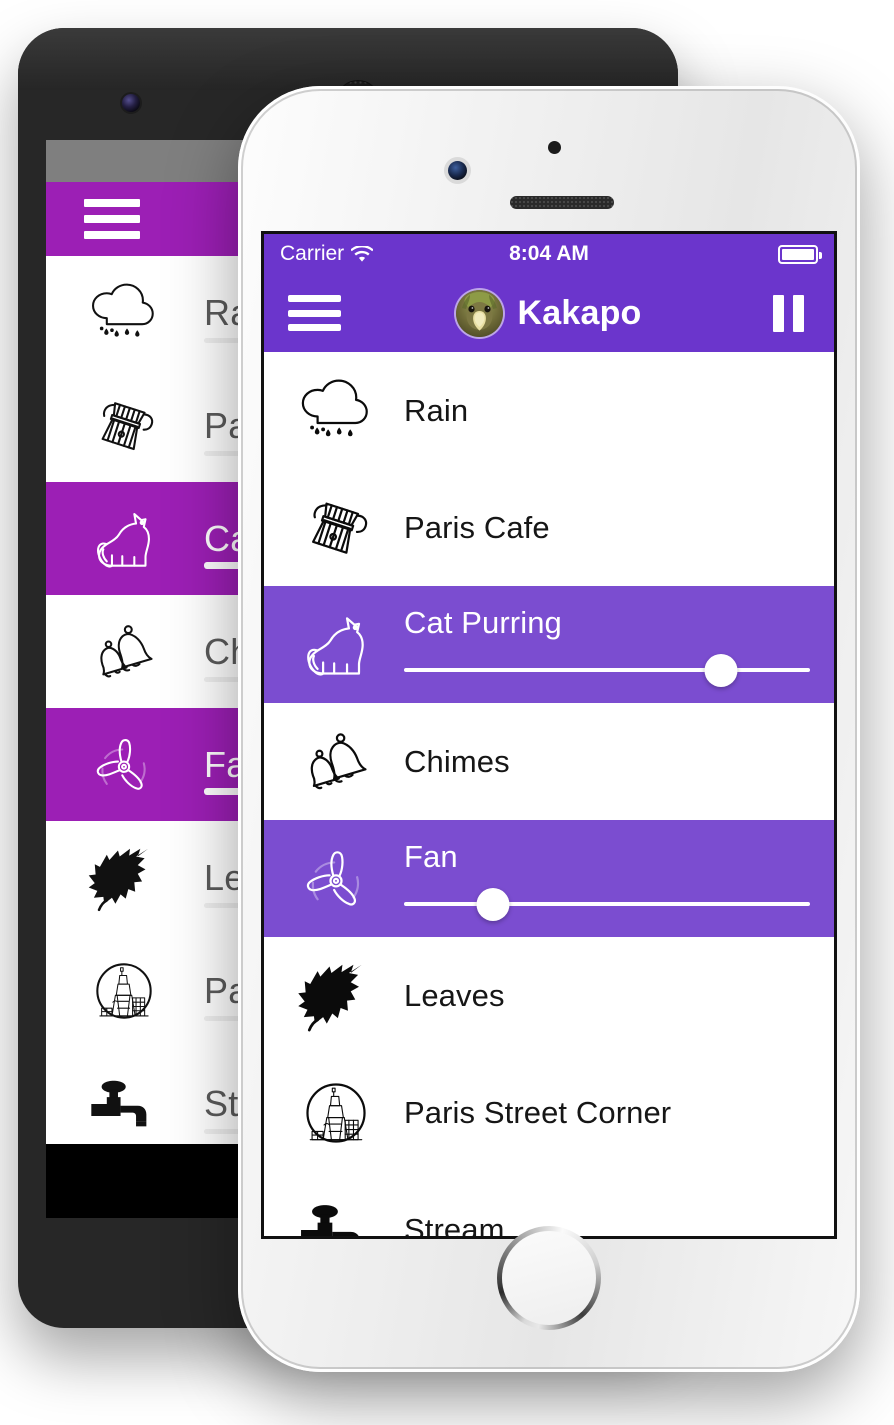  What do you see at coordinates (549, 254) in the screenshot?
I see `ios-status-bar: Carrier 8:04 AM` at bounding box center [549, 254].